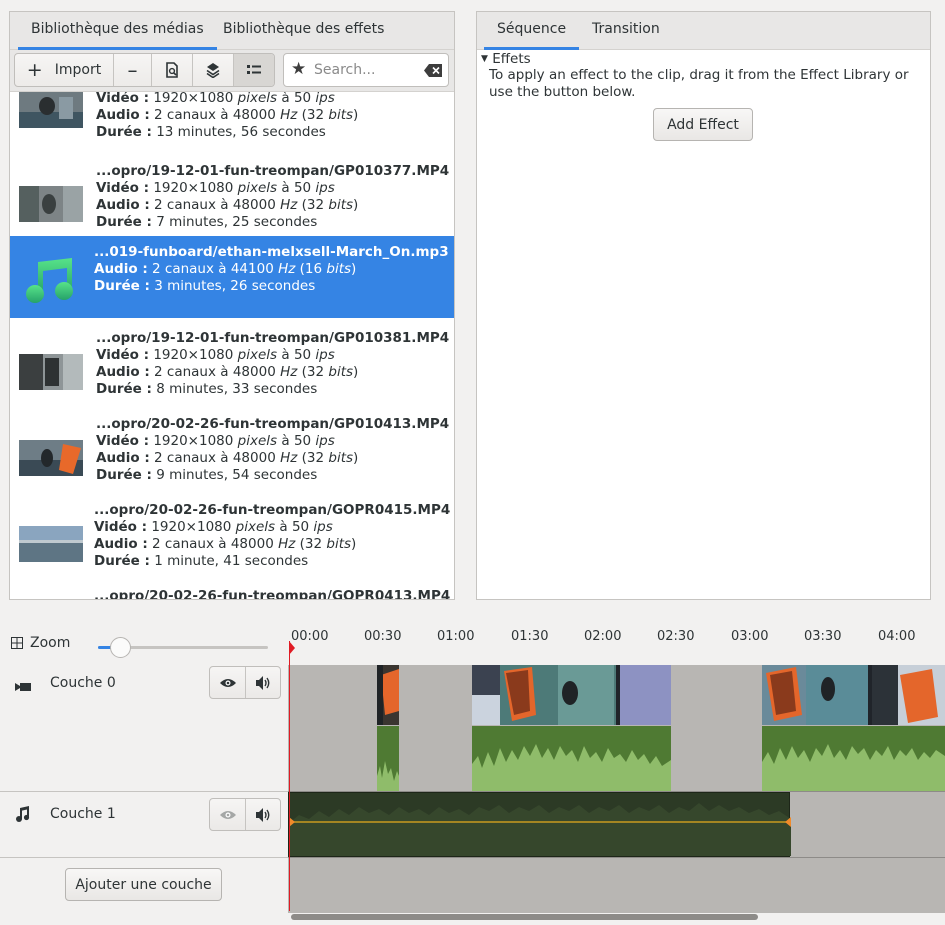 Image resolution: width=945 pixels, height=925 pixels. What do you see at coordinates (524, 917) in the screenshot?
I see `timeline-scrollbar` at bounding box center [524, 917].